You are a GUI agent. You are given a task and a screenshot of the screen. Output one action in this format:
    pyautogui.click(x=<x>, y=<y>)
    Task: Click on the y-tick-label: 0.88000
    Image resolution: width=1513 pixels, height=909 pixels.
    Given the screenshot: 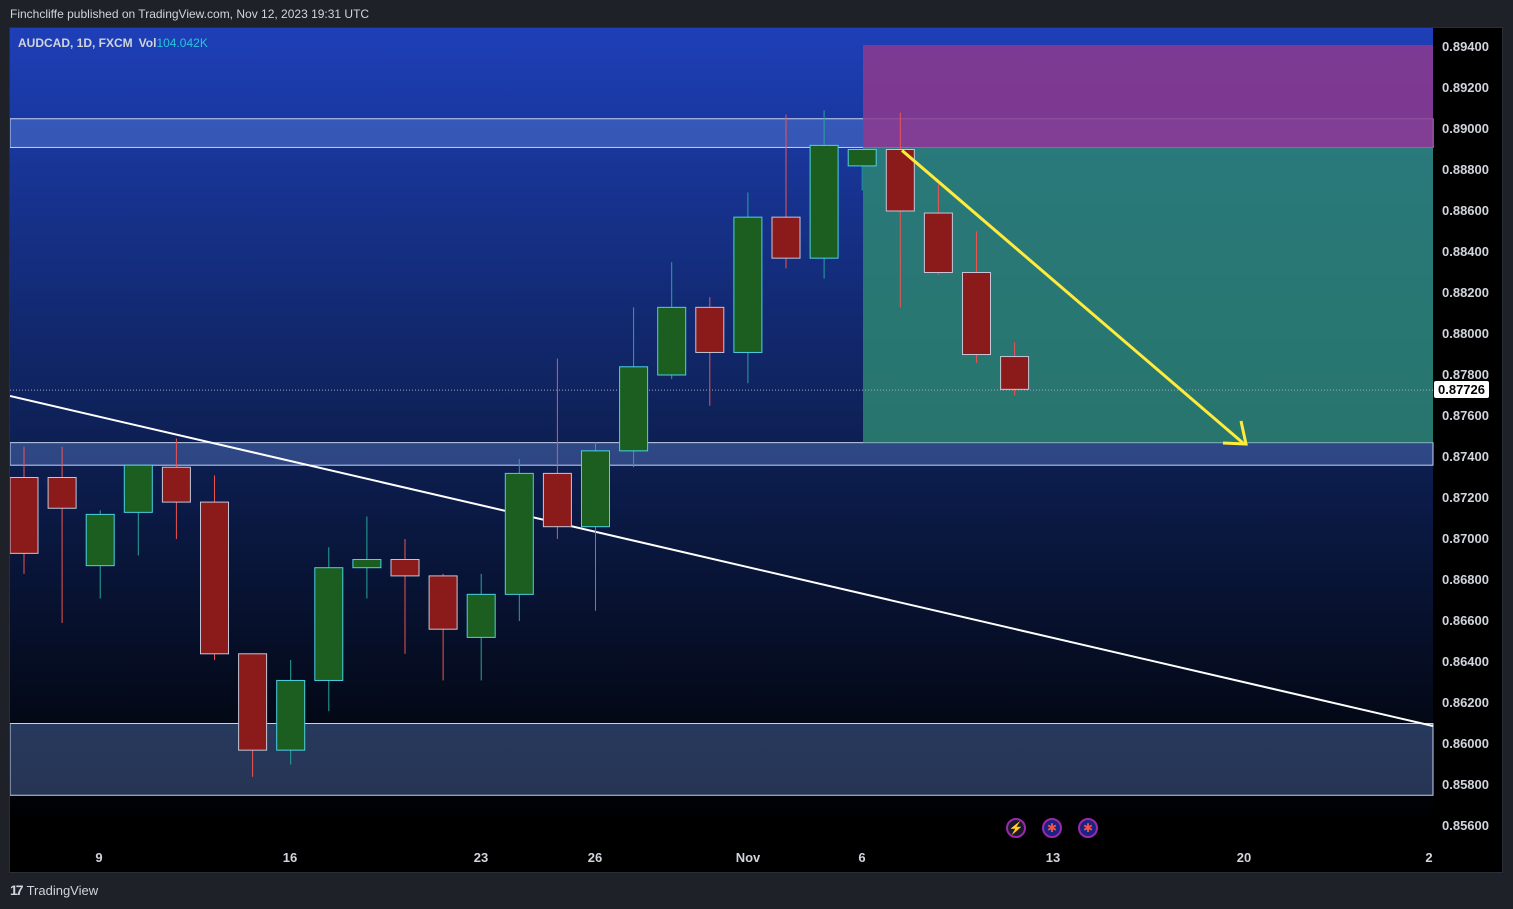 What is the action you would take?
    pyautogui.click(x=1465, y=333)
    